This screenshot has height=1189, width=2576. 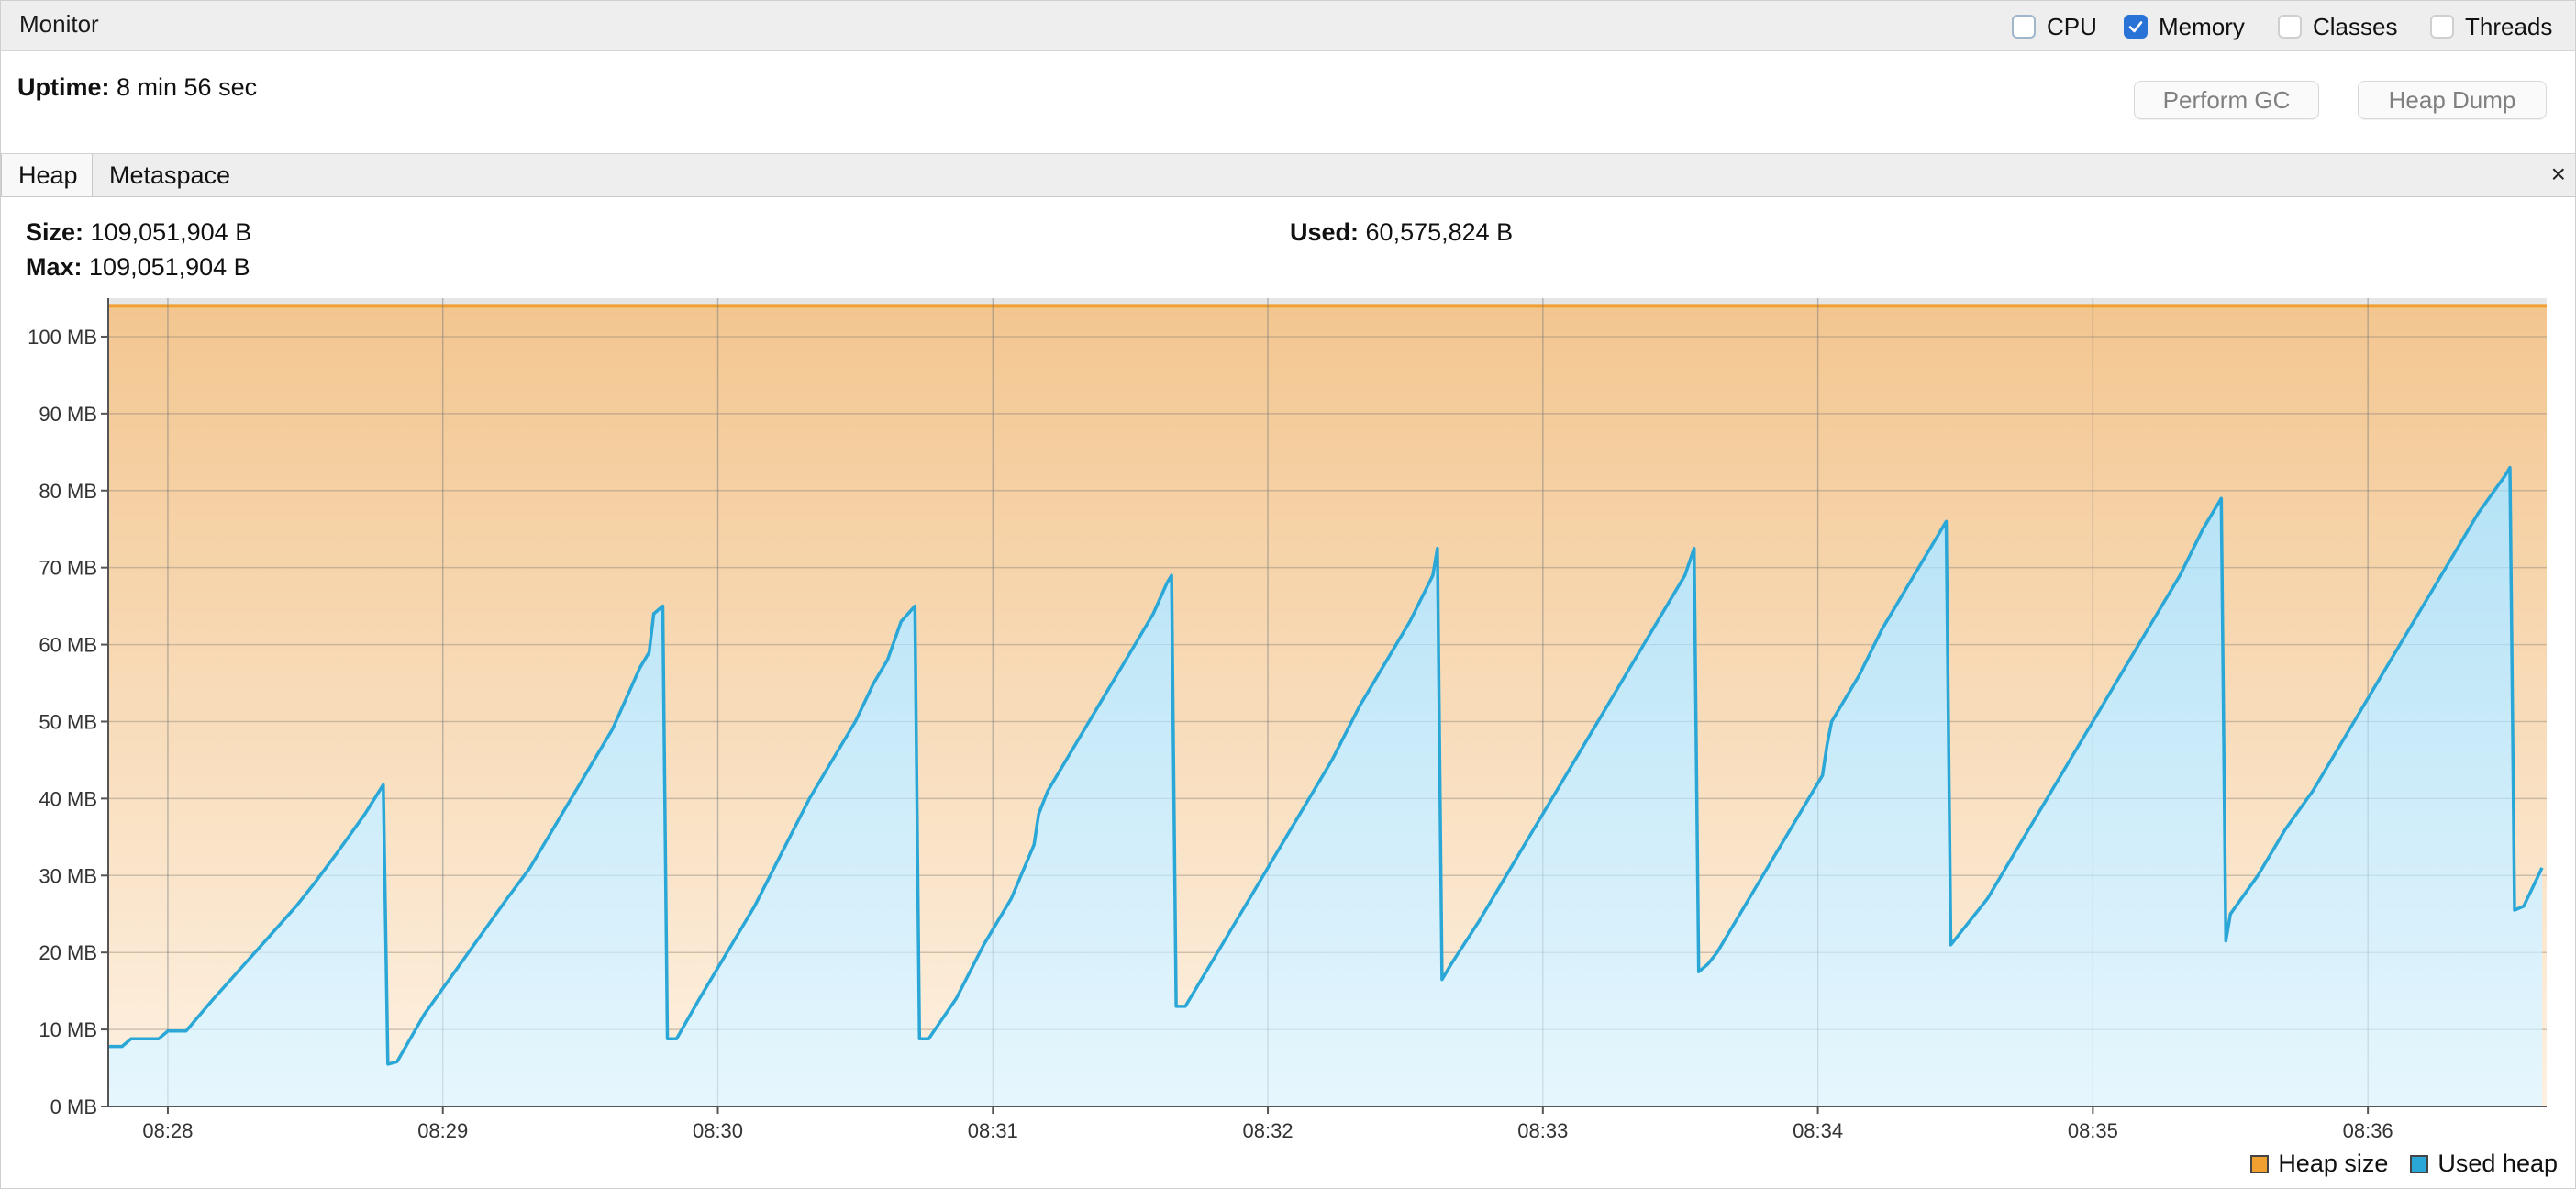 I want to click on y-tick-label: 100 MB, so click(x=62, y=337).